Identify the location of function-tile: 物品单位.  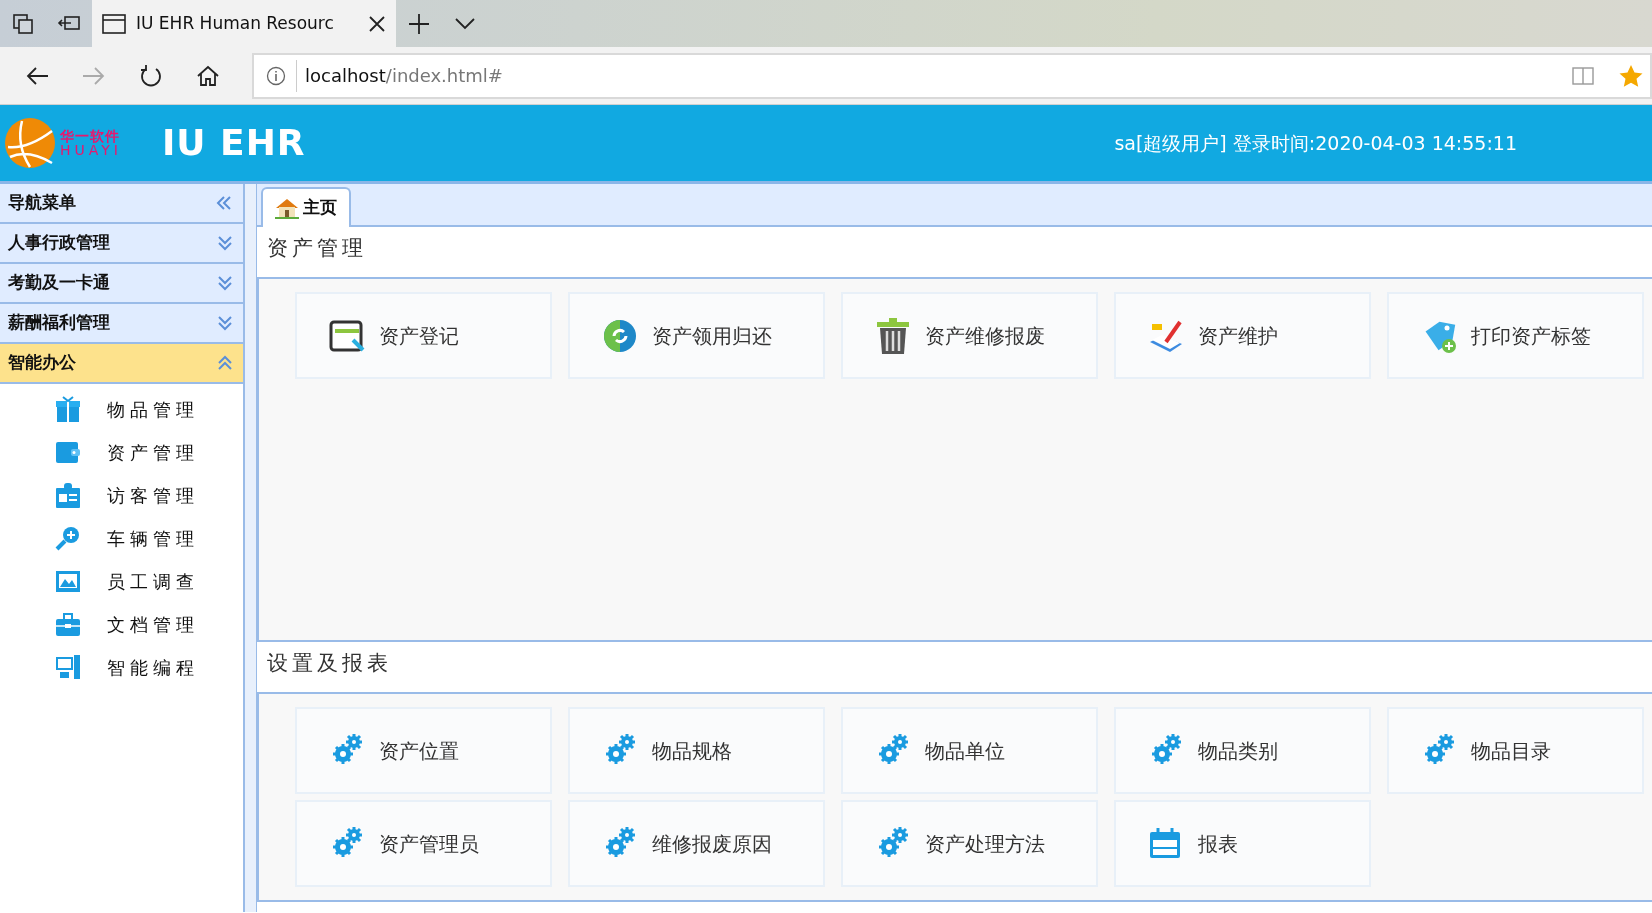
(969, 750).